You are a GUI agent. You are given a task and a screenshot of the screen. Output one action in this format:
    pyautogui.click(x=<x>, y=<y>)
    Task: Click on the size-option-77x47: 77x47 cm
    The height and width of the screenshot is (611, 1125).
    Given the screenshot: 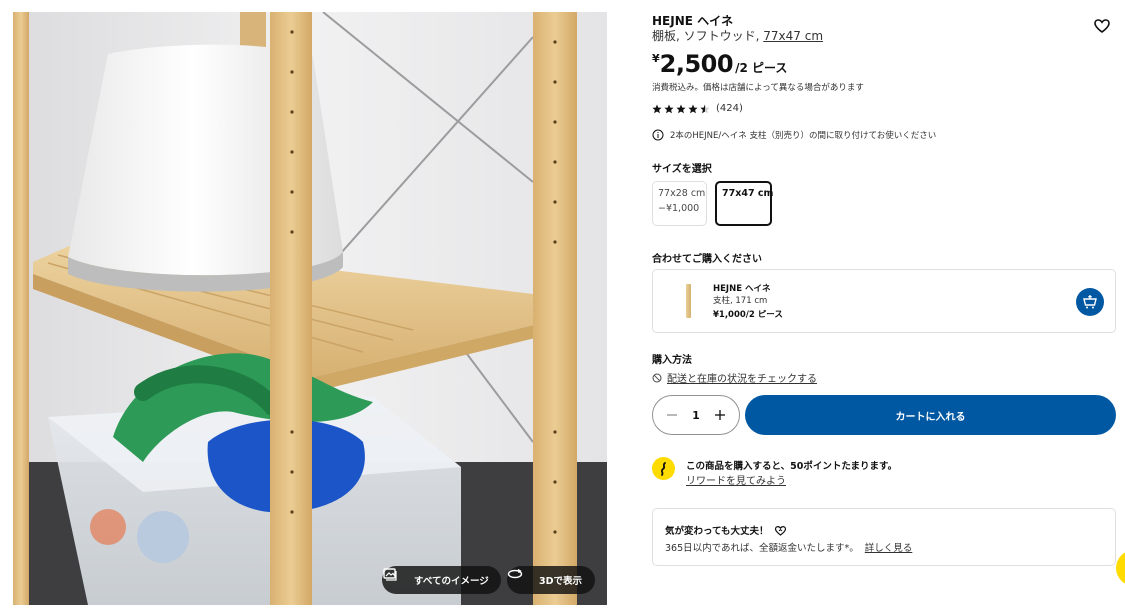 What is the action you would take?
    pyautogui.click(x=744, y=203)
    